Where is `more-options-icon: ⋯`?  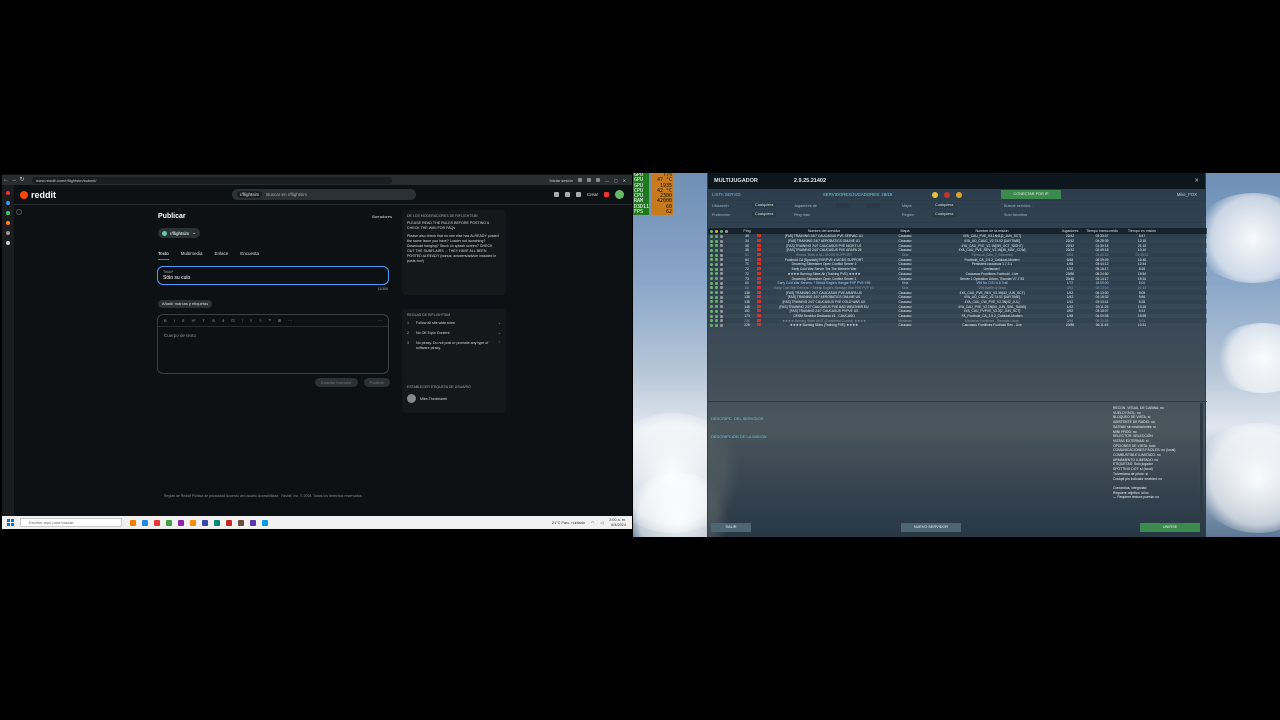 more-options-icon: ⋯ is located at coordinates (380, 320).